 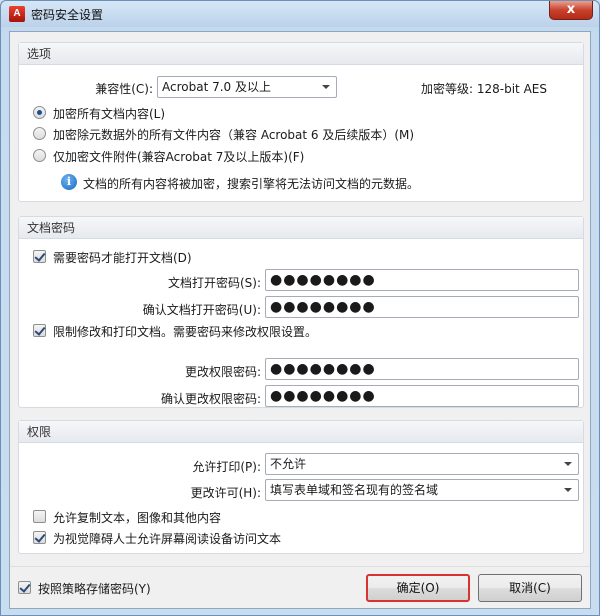 What do you see at coordinates (69, 182) in the screenshot?
I see `info-icon: i` at bounding box center [69, 182].